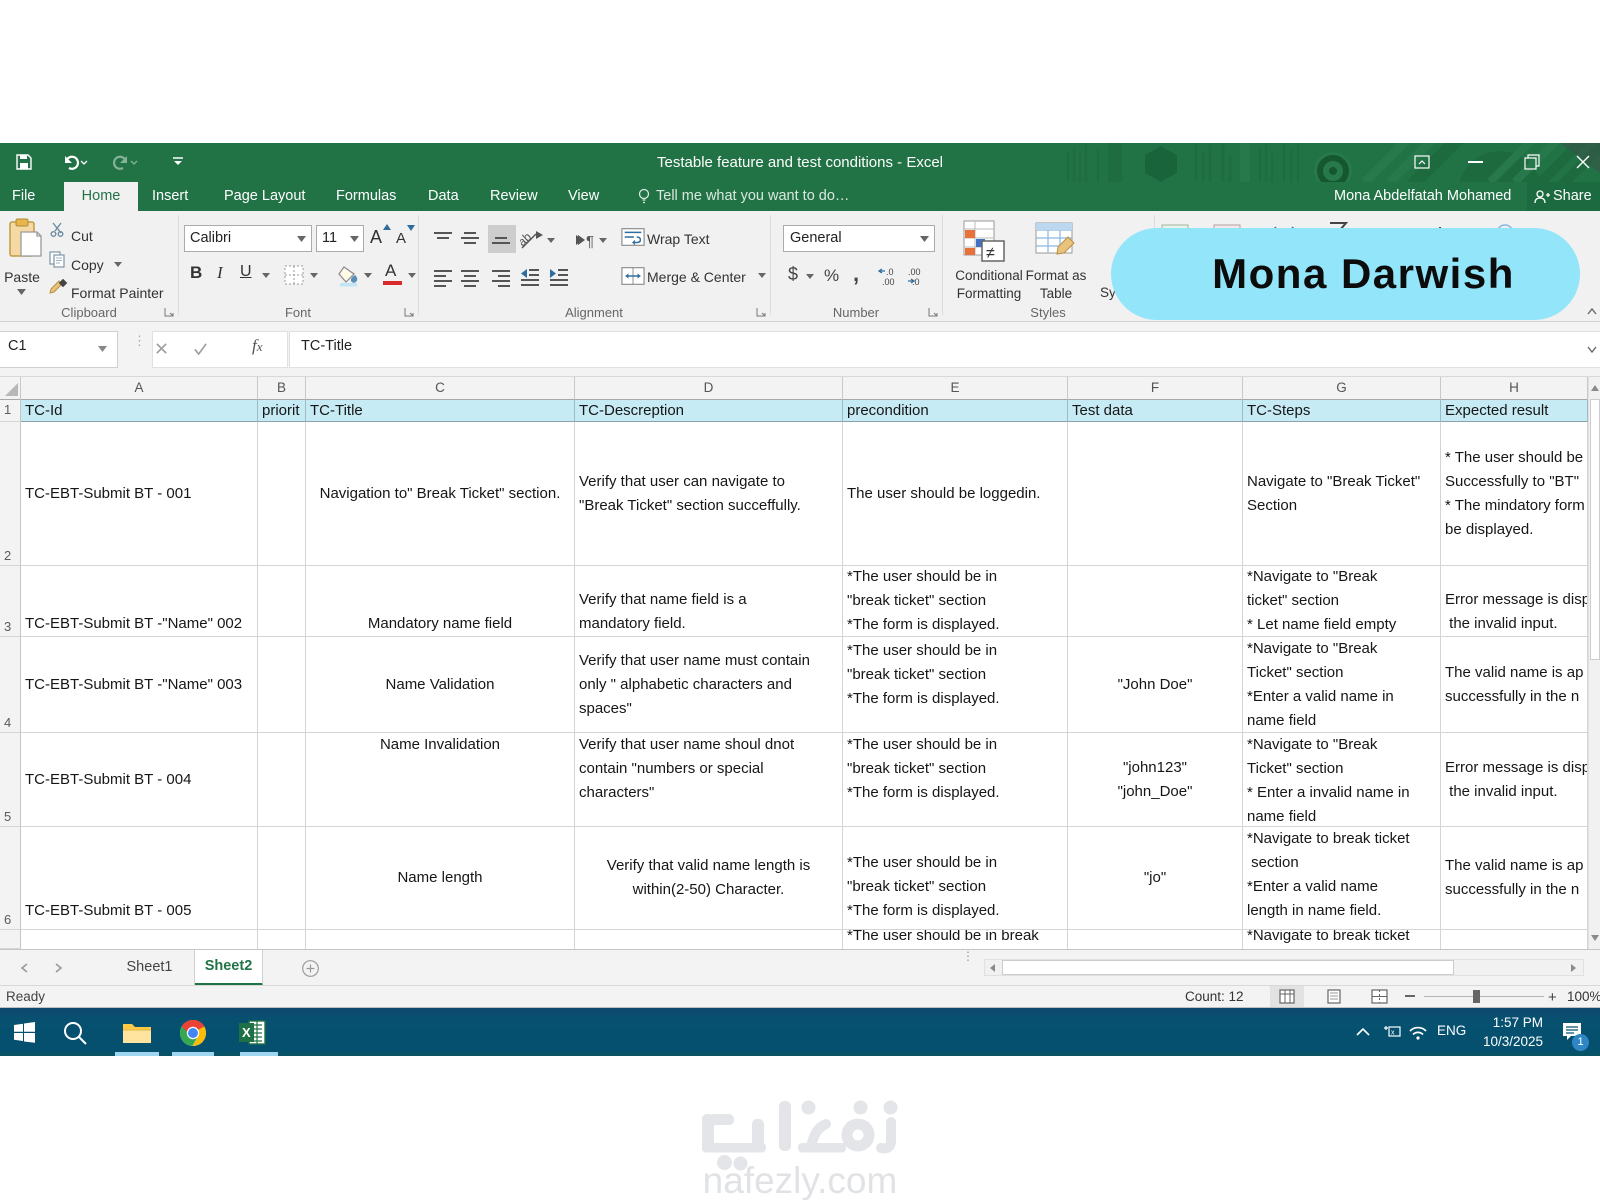 Image resolution: width=1600 pixels, height=1200 pixels. What do you see at coordinates (890, 272) in the screenshot?
I see `svg-text: .0` at bounding box center [890, 272].